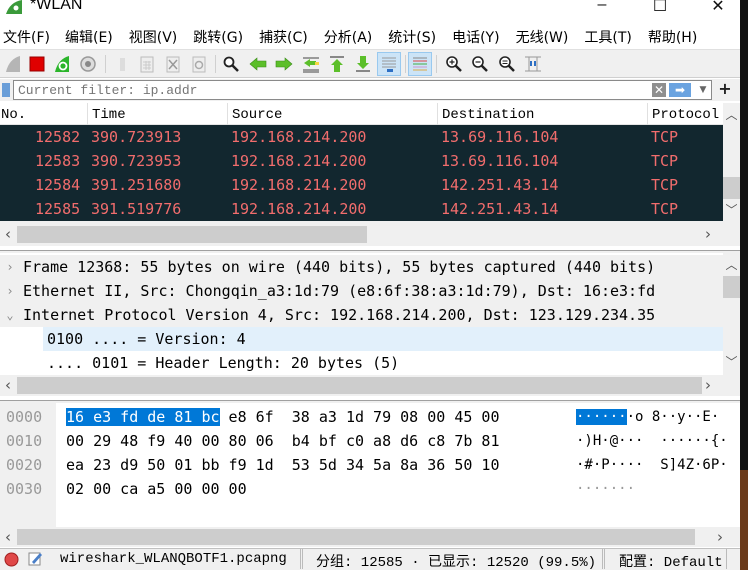 Image resolution: width=748 pixels, height=570 pixels. I want to click on auto-scroll-icon, so click(389, 64).